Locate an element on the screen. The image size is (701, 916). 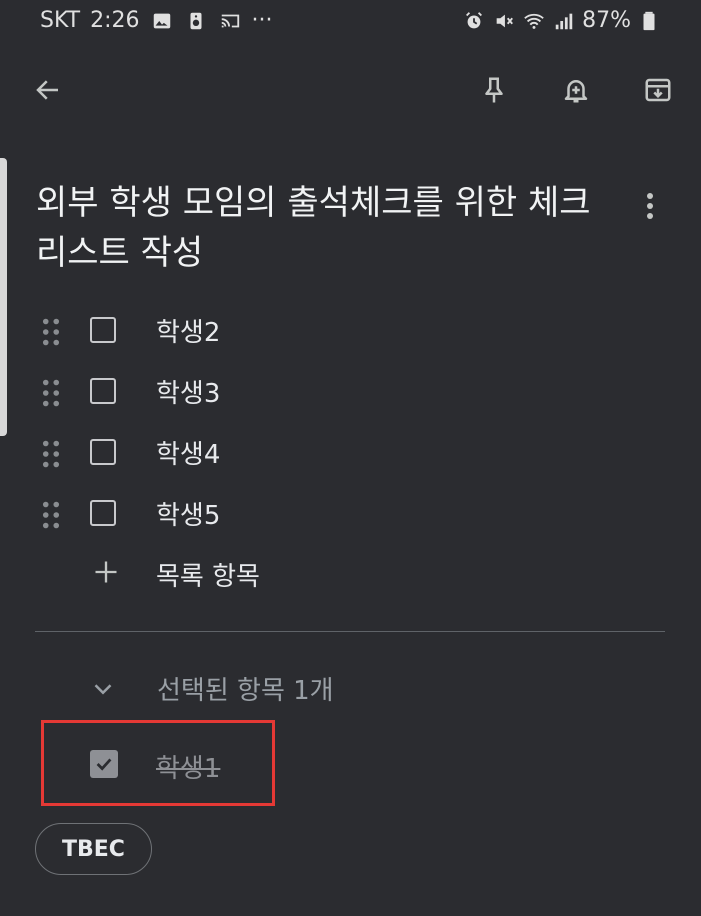
label-chip: TBEC is located at coordinates (93, 849).